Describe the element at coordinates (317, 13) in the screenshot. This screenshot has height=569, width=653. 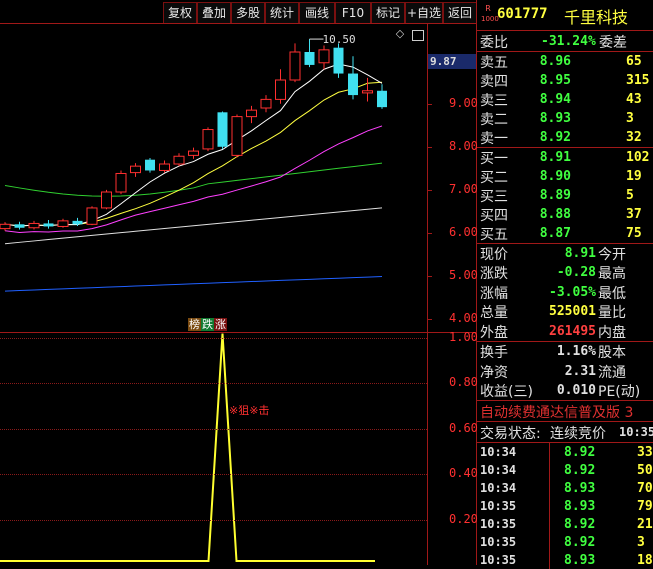
I see `draw-line-button: 画线` at that location.